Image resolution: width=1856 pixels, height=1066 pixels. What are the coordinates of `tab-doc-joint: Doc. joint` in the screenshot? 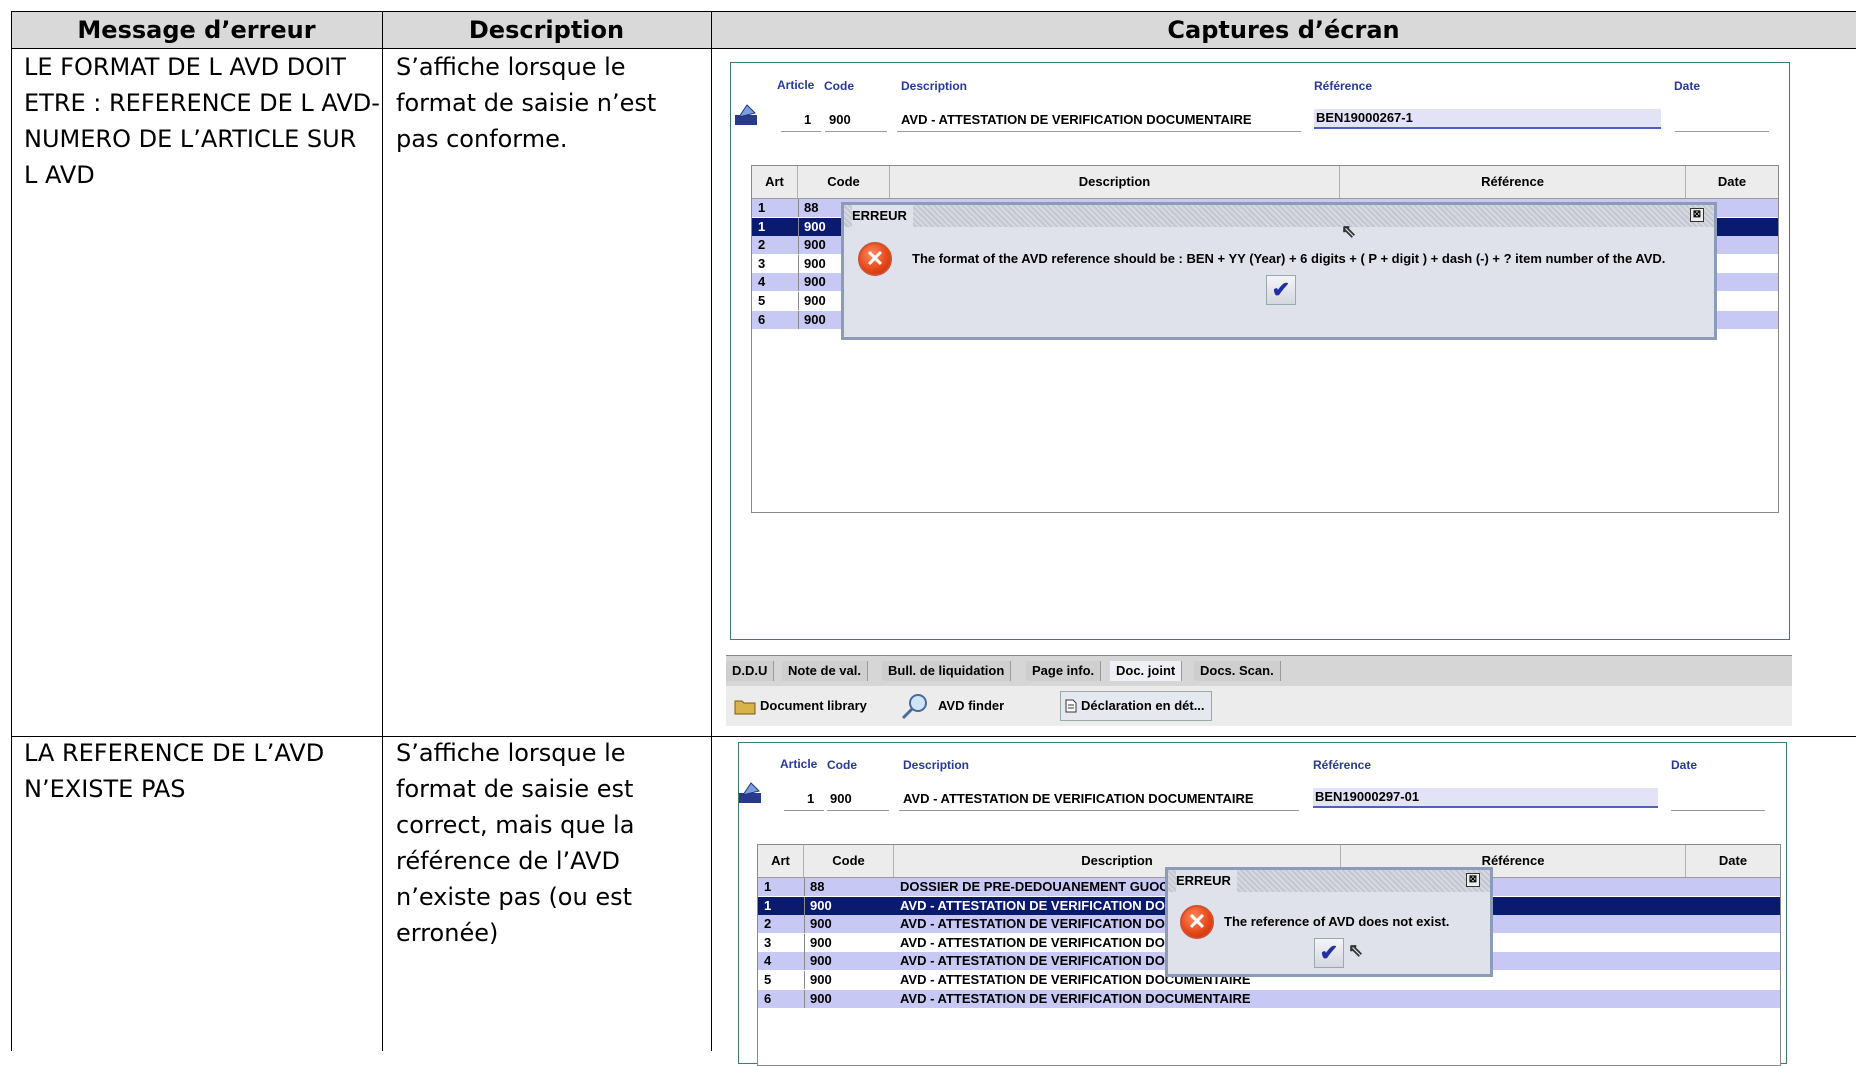 It's located at (1146, 671).